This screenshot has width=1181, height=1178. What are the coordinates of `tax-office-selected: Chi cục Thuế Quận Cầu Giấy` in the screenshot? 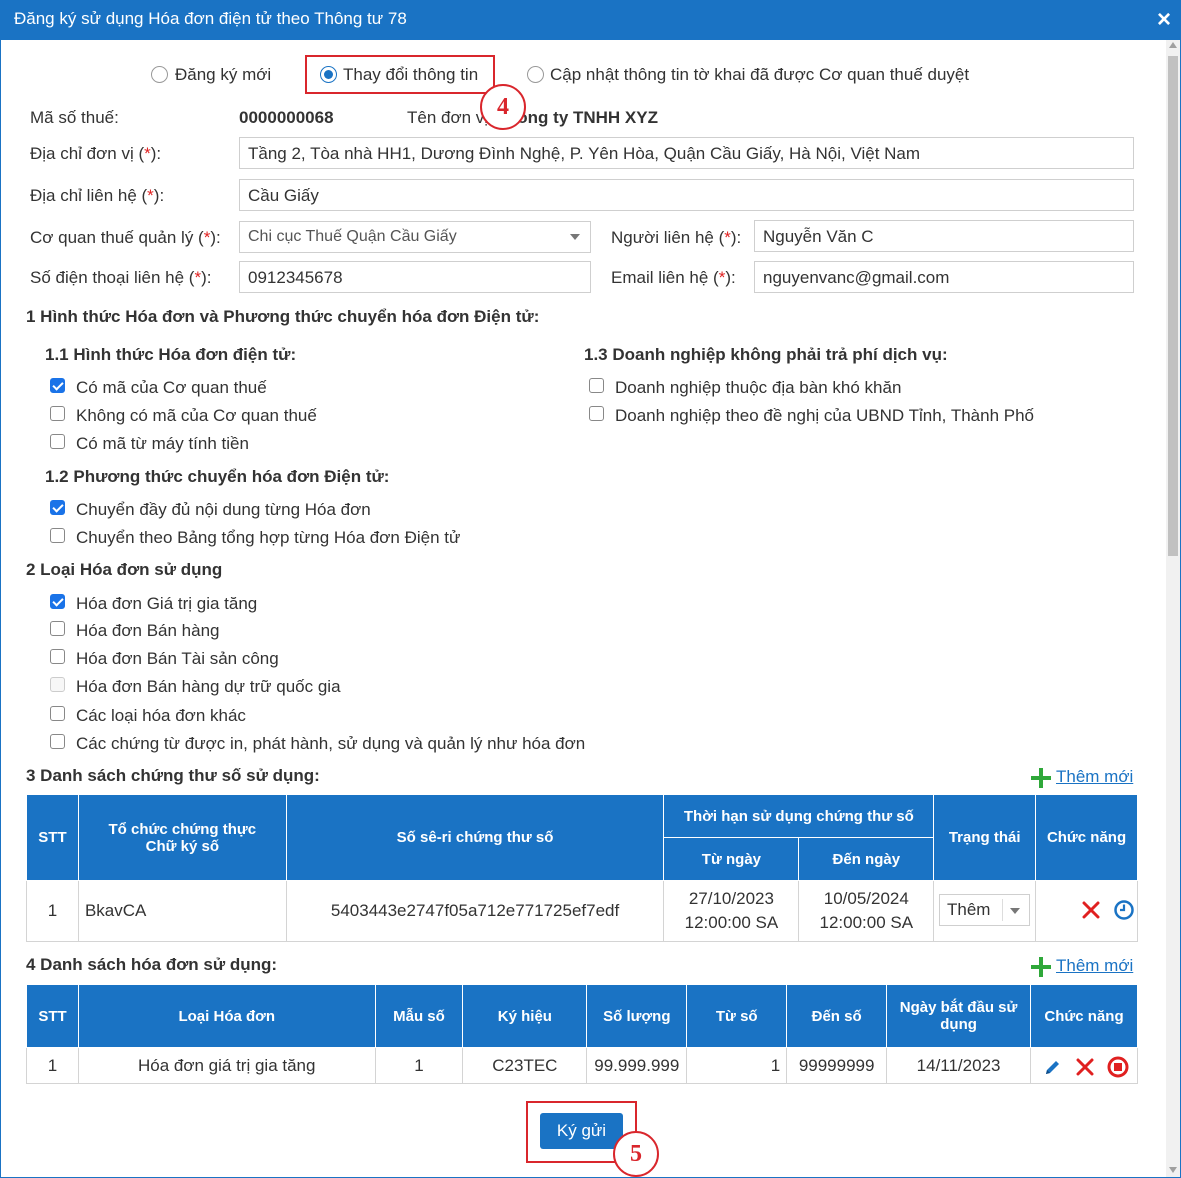 It's located at (352, 236).